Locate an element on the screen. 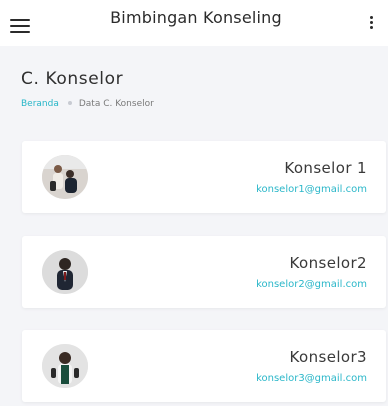 This screenshot has height=406, width=388. page-title: C. Konselor is located at coordinates (72, 79).